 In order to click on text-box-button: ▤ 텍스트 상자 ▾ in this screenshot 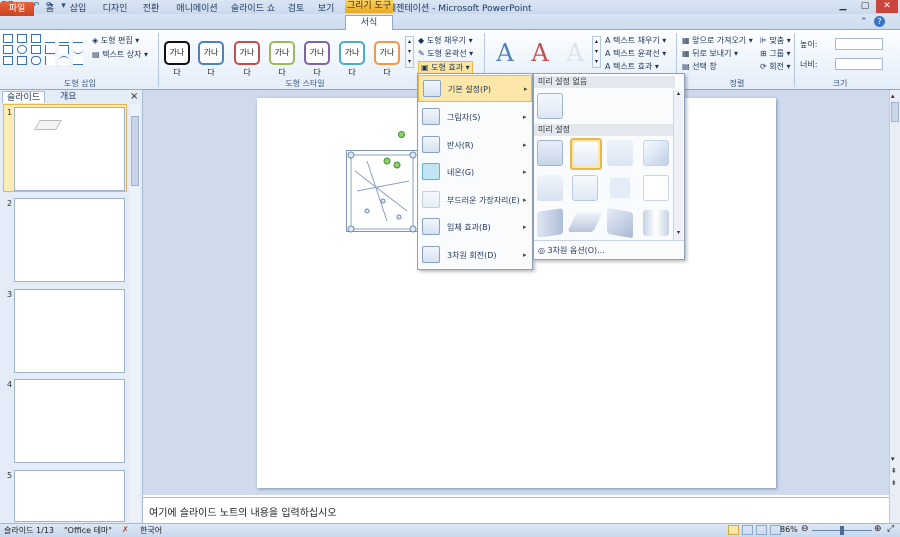, I will do `click(120, 54)`.